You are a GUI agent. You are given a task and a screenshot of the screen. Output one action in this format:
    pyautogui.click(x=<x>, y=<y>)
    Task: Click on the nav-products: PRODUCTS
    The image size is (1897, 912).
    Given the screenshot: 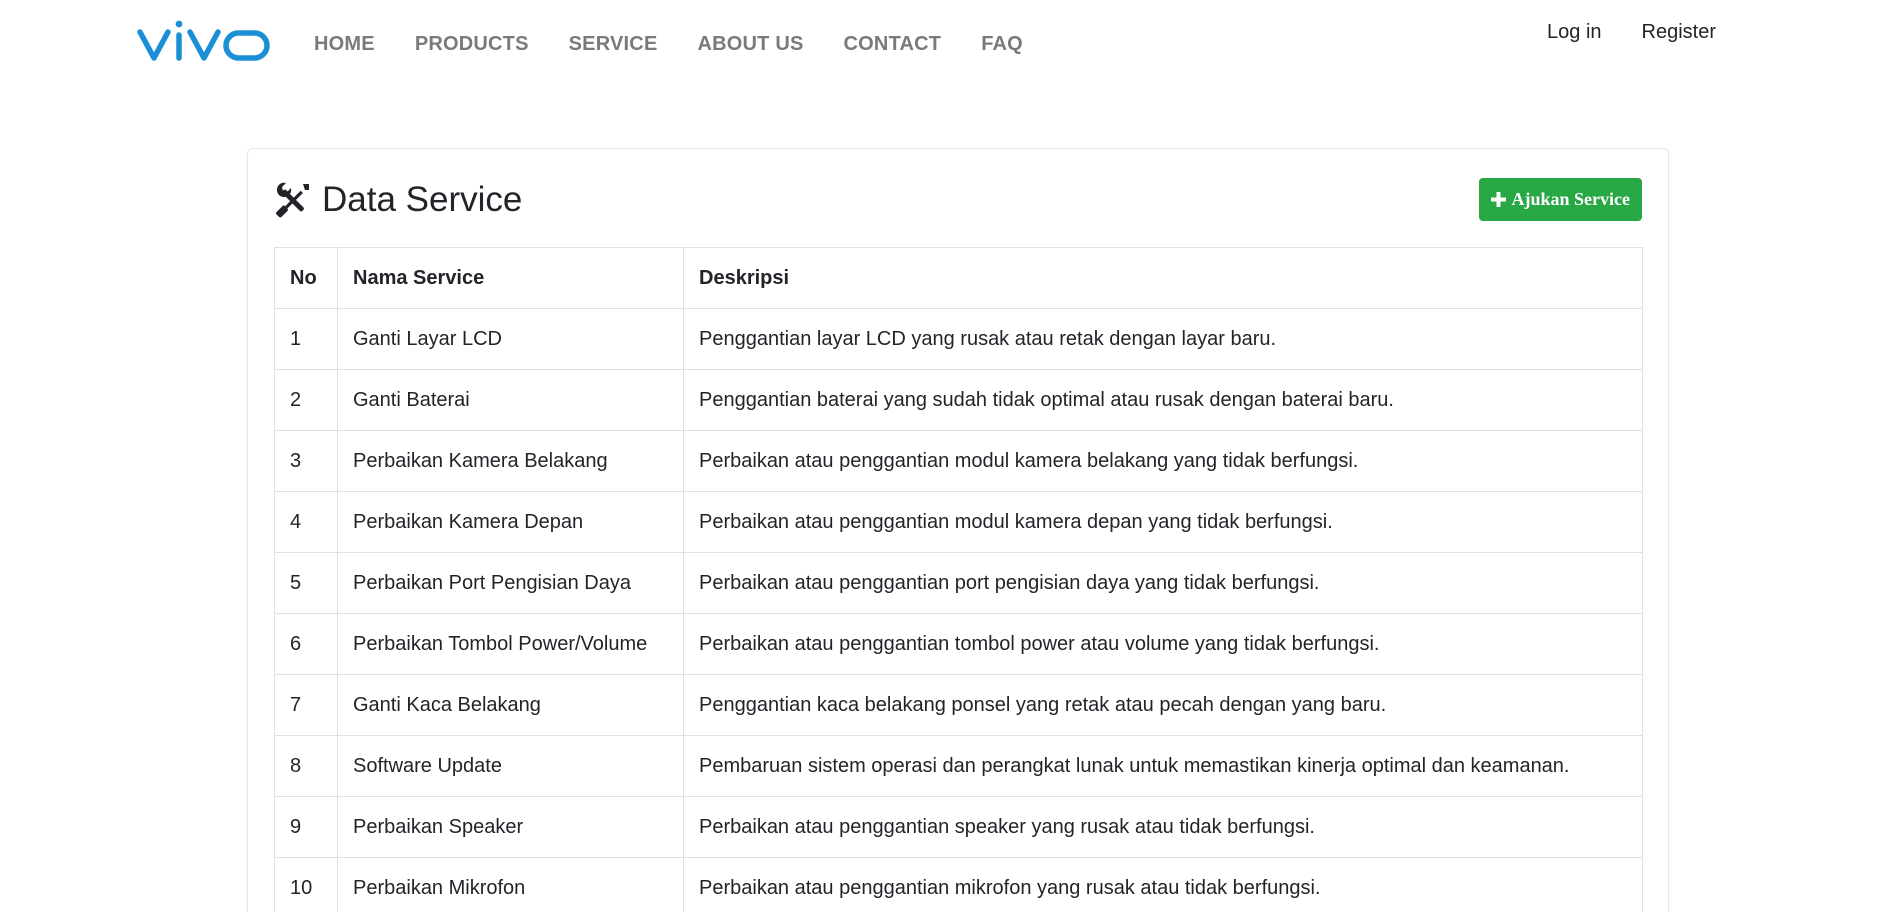 What is the action you would take?
    pyautogui.click(x=472, y=44)
    